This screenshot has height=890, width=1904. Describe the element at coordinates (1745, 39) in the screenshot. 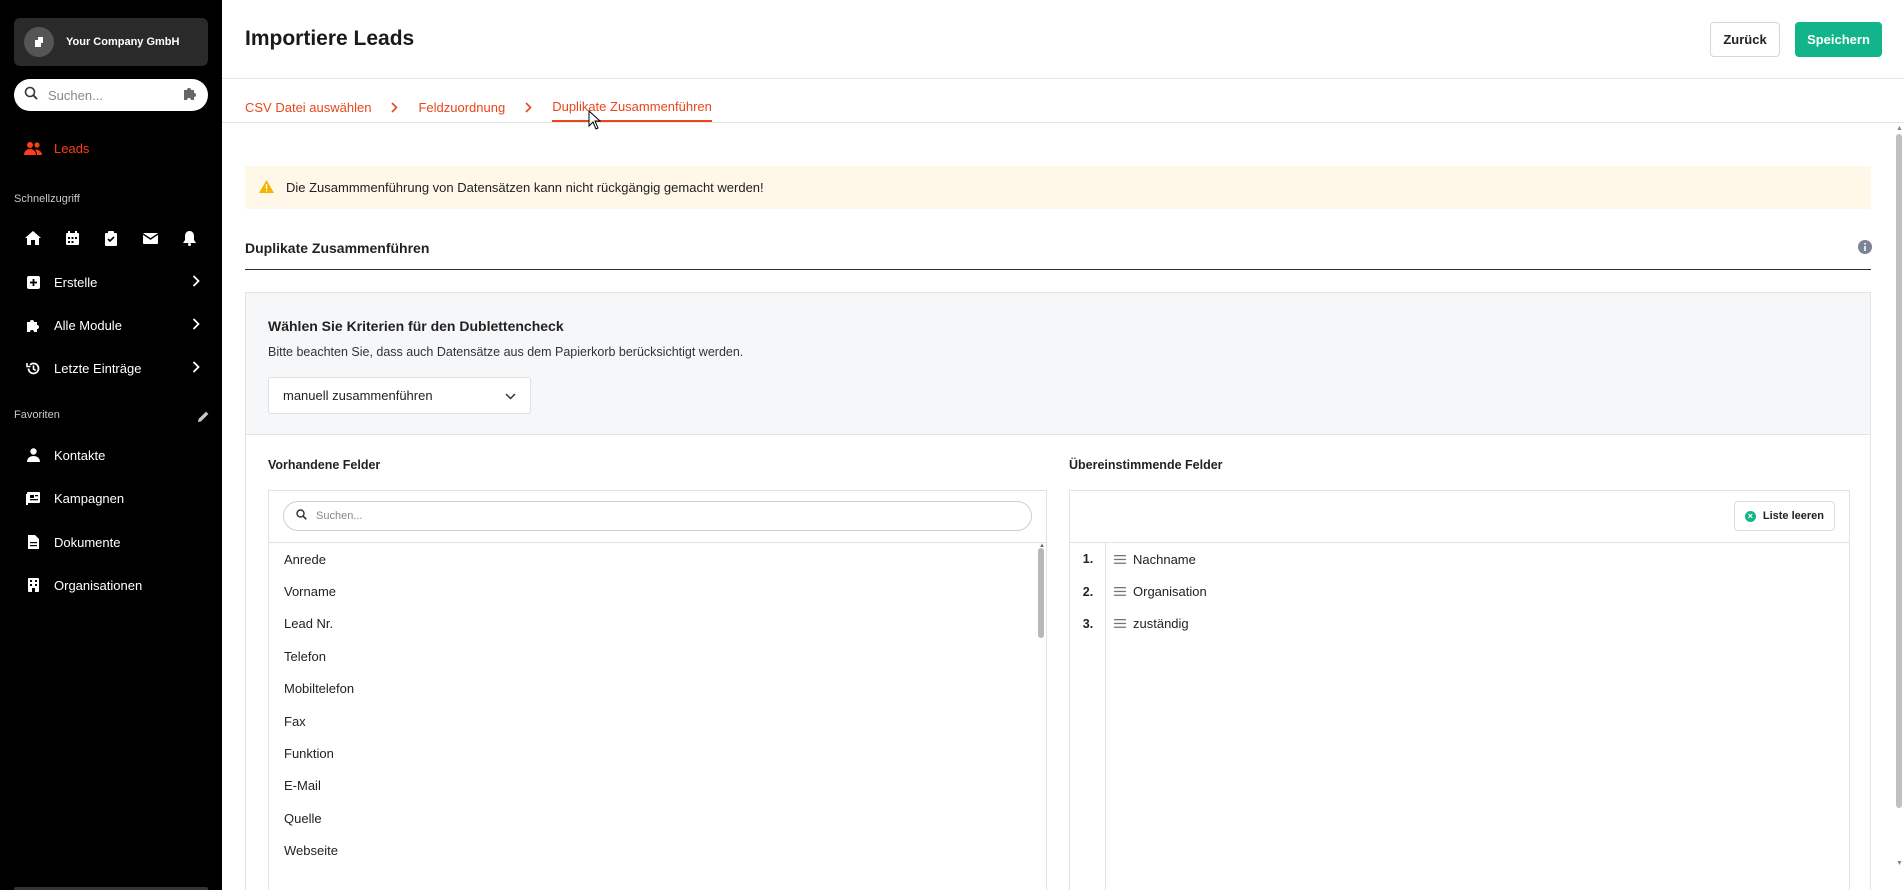

I see `back-button: Zurück` at that location.